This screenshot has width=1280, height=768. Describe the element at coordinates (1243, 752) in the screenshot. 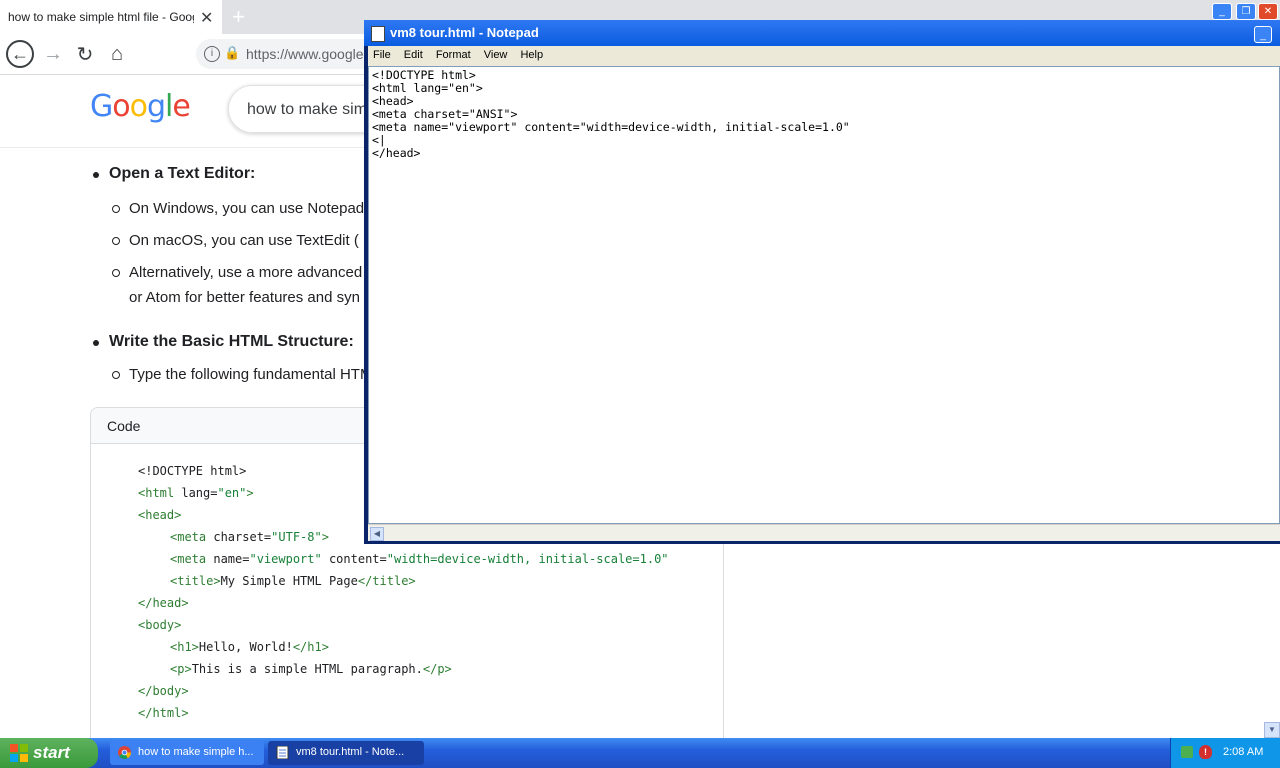

I see `clock: 2:08 AM` at that location.